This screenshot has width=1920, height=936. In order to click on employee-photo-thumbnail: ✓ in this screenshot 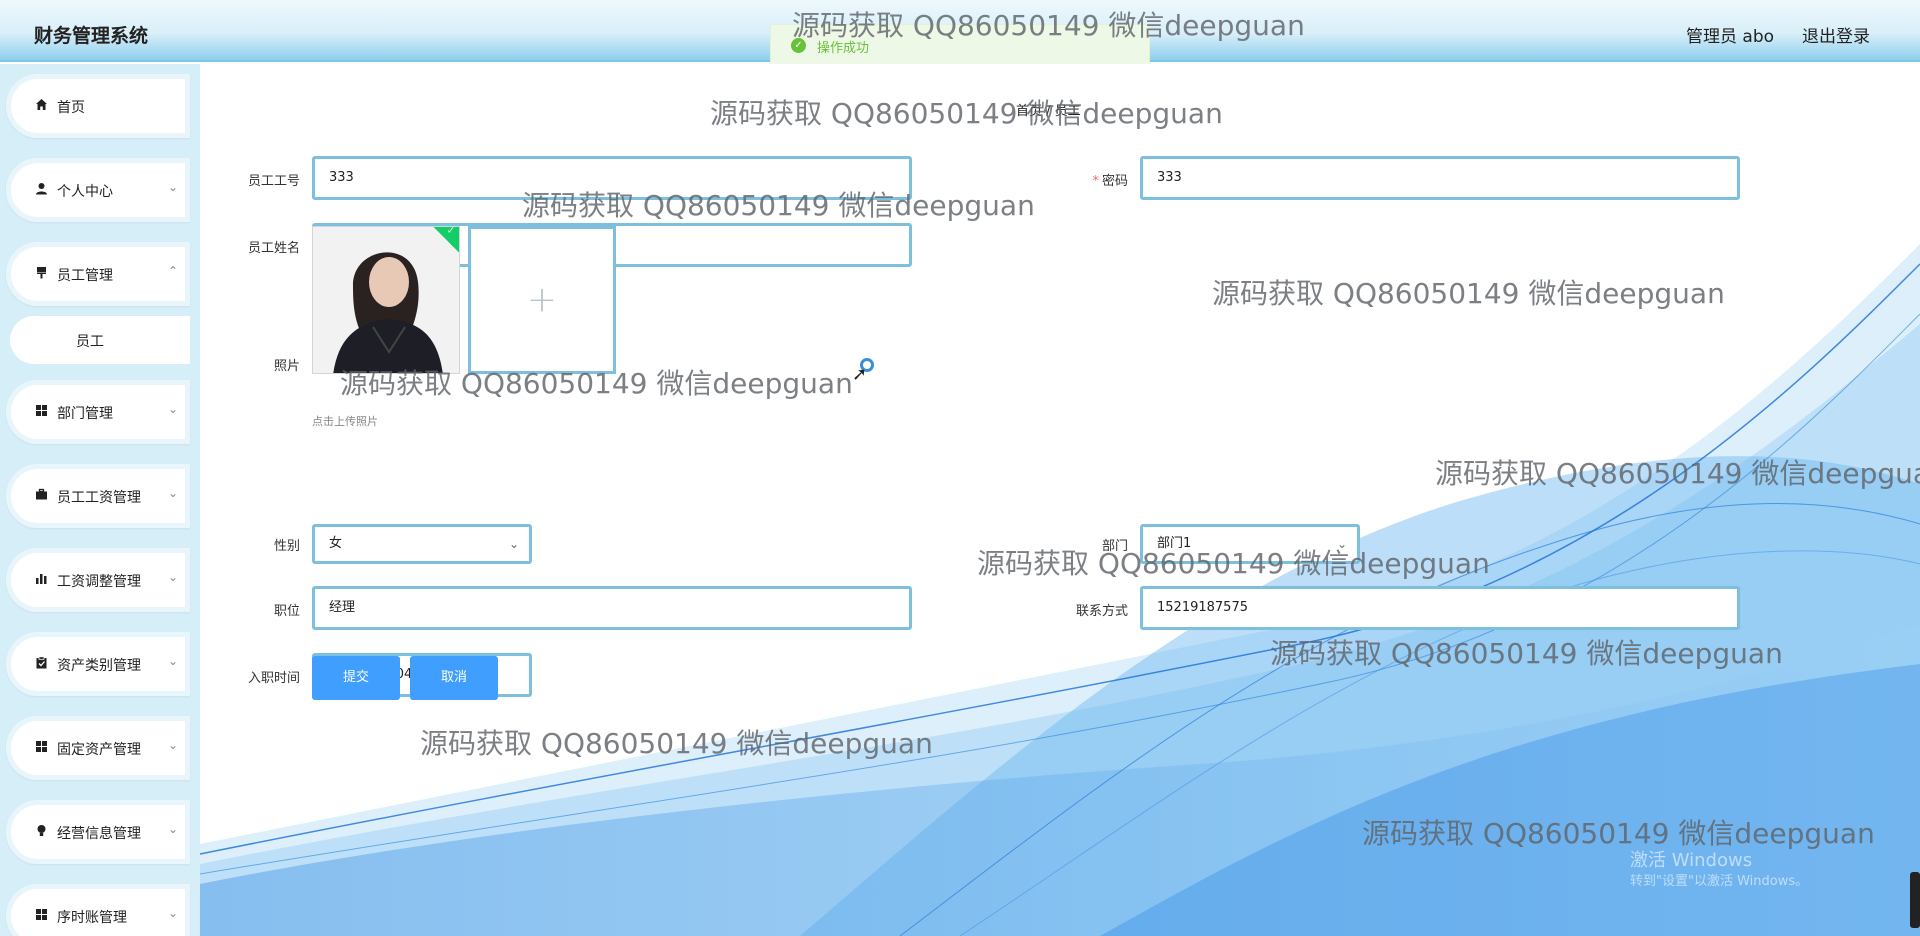, I will do `click(386, 300)`.